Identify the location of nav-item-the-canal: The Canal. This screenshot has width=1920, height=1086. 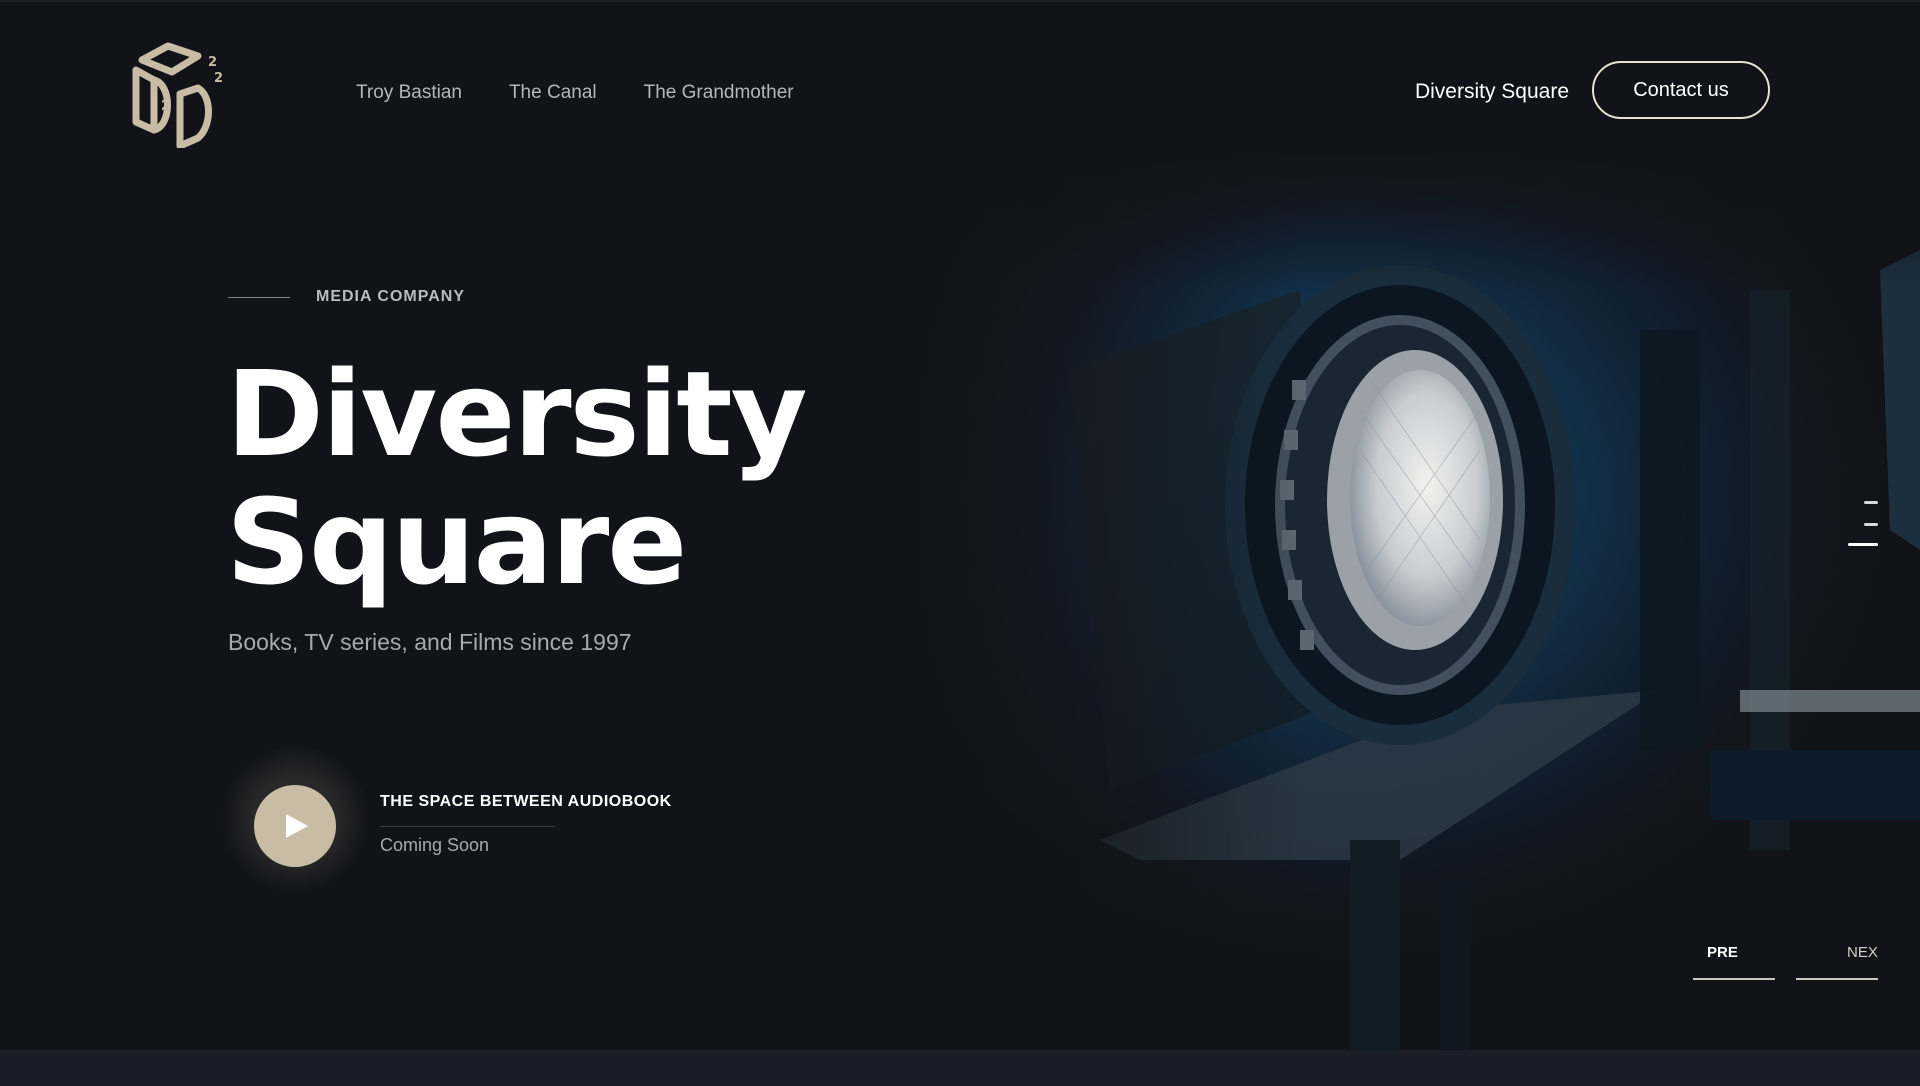
(553, 93).